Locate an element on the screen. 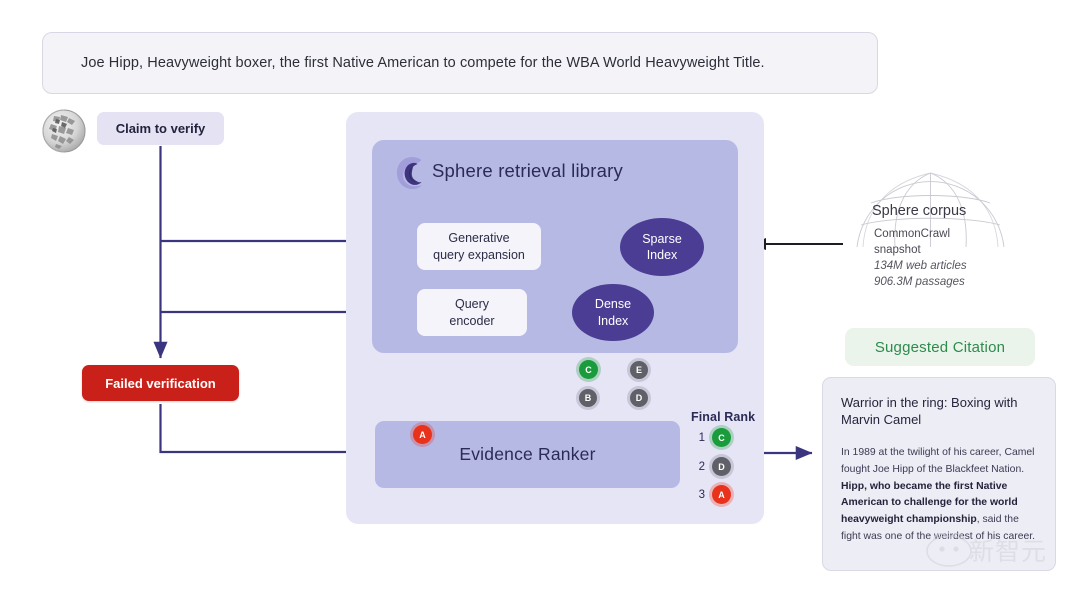 The width and height of the screenshot is (1080, 589). sphere-retrieval-library-title: Sphere retrieval library is located at coordinates (527, 170).